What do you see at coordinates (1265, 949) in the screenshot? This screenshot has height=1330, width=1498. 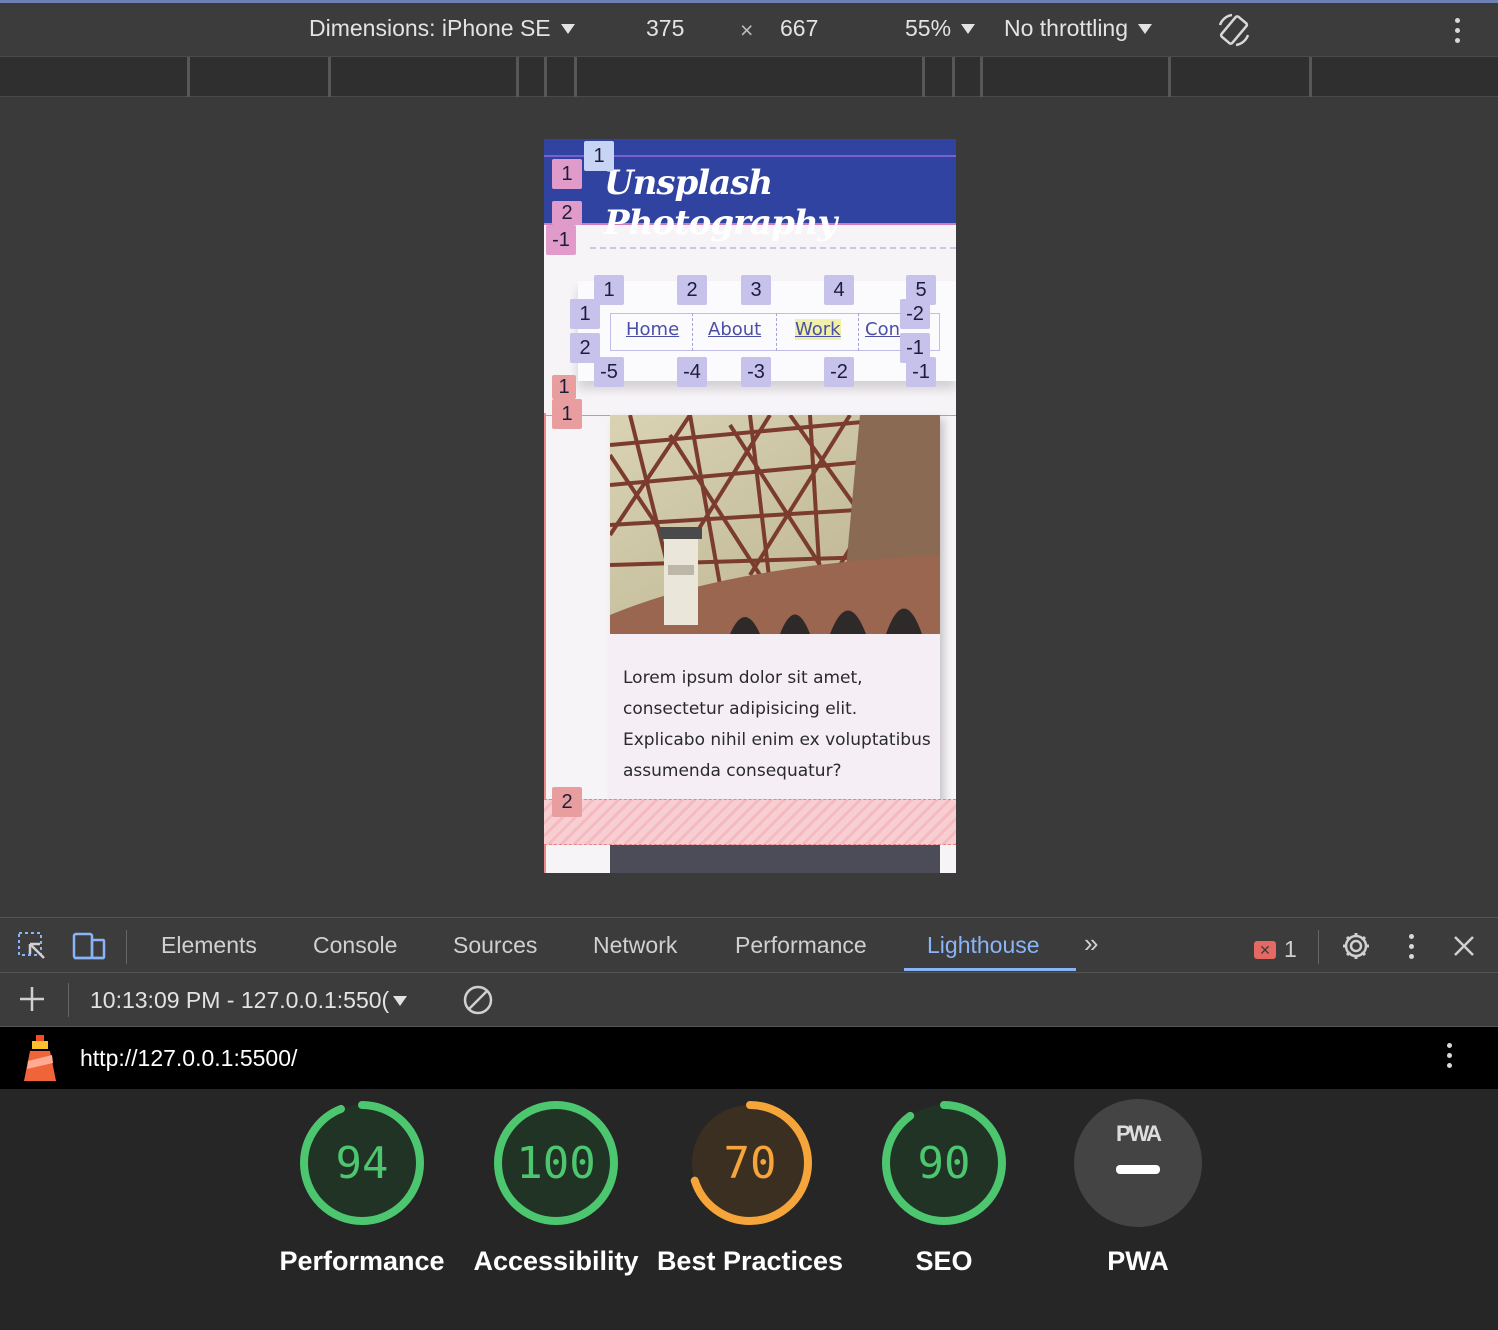 I see `error-icon: ✕` at bounding box center [1265, 949].